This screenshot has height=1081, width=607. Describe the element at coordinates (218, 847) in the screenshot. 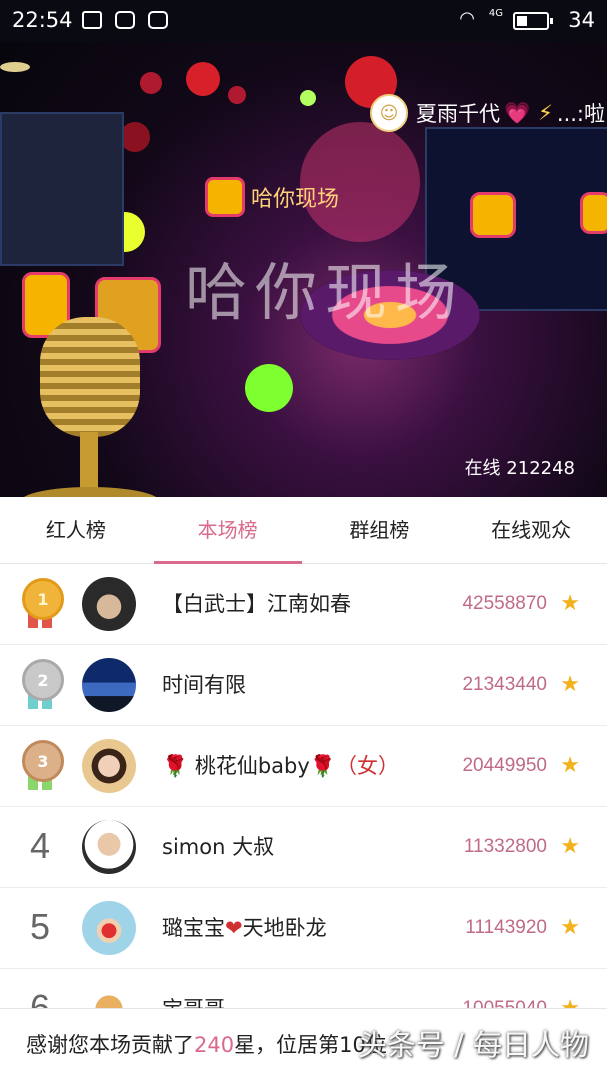

I see `user-name: simon 大叔` at that location.